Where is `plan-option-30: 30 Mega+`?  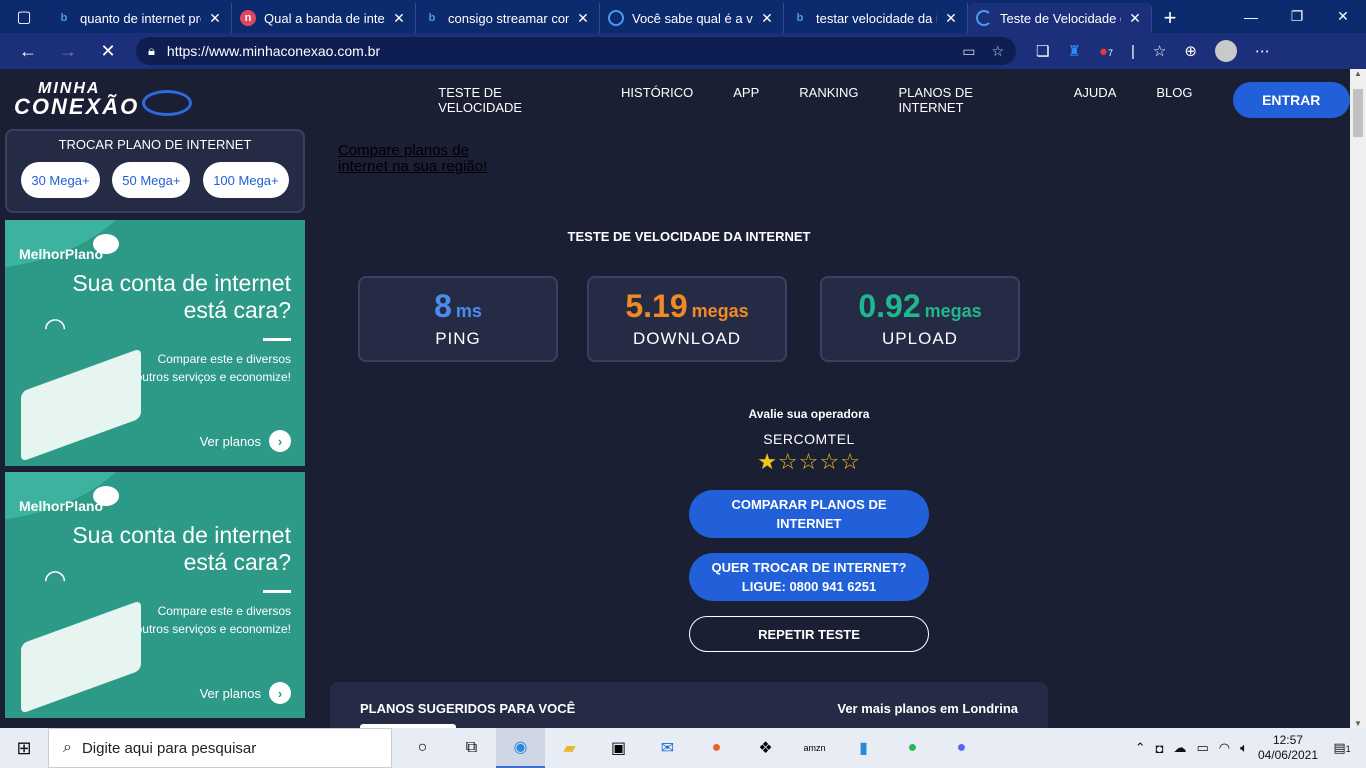 plan-option-30: 30 Mega+ is located at coordinates (60, 180).